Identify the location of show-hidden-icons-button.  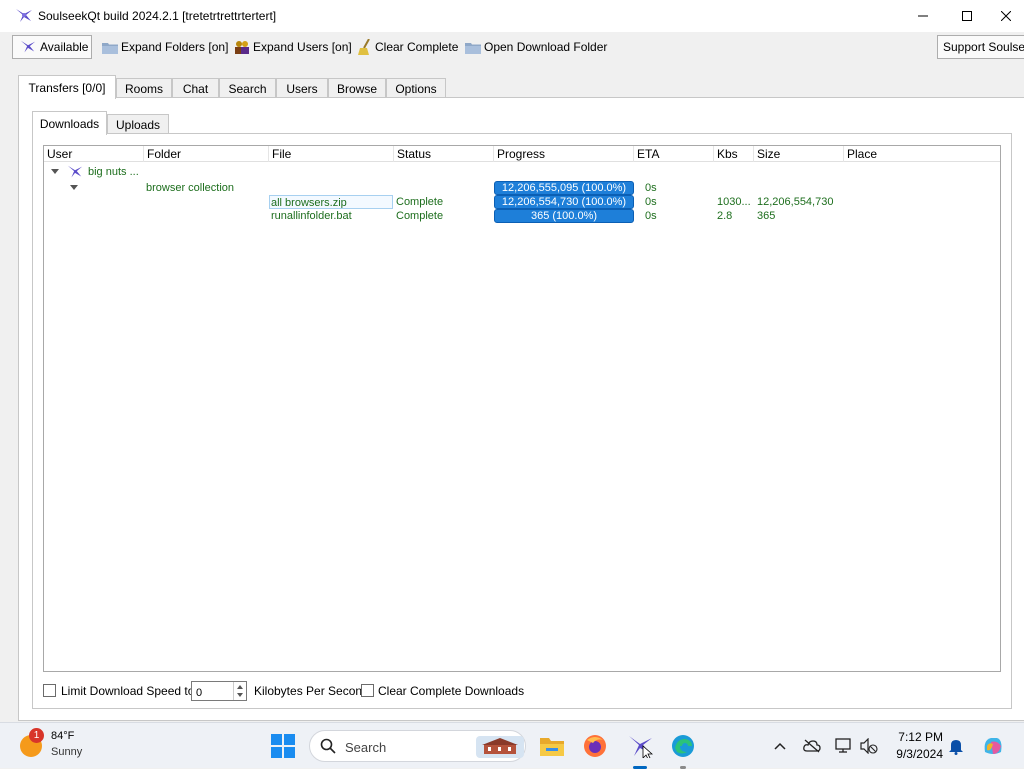
(780, 746).